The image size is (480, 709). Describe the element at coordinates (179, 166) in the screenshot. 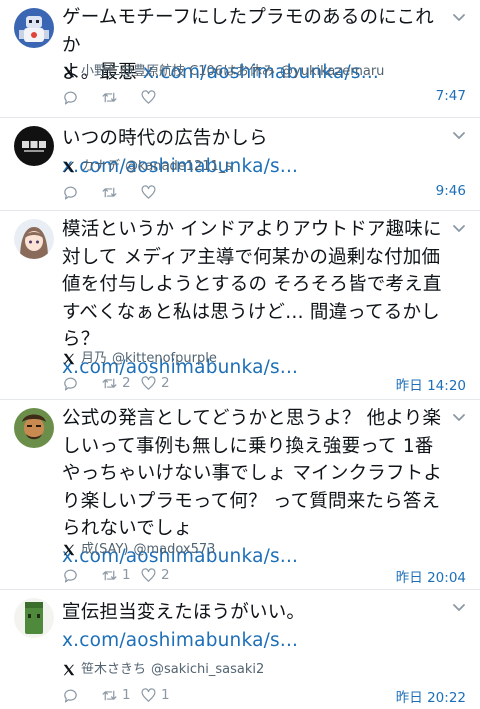

I see `source-handle: @kanade1211_s` at that location.